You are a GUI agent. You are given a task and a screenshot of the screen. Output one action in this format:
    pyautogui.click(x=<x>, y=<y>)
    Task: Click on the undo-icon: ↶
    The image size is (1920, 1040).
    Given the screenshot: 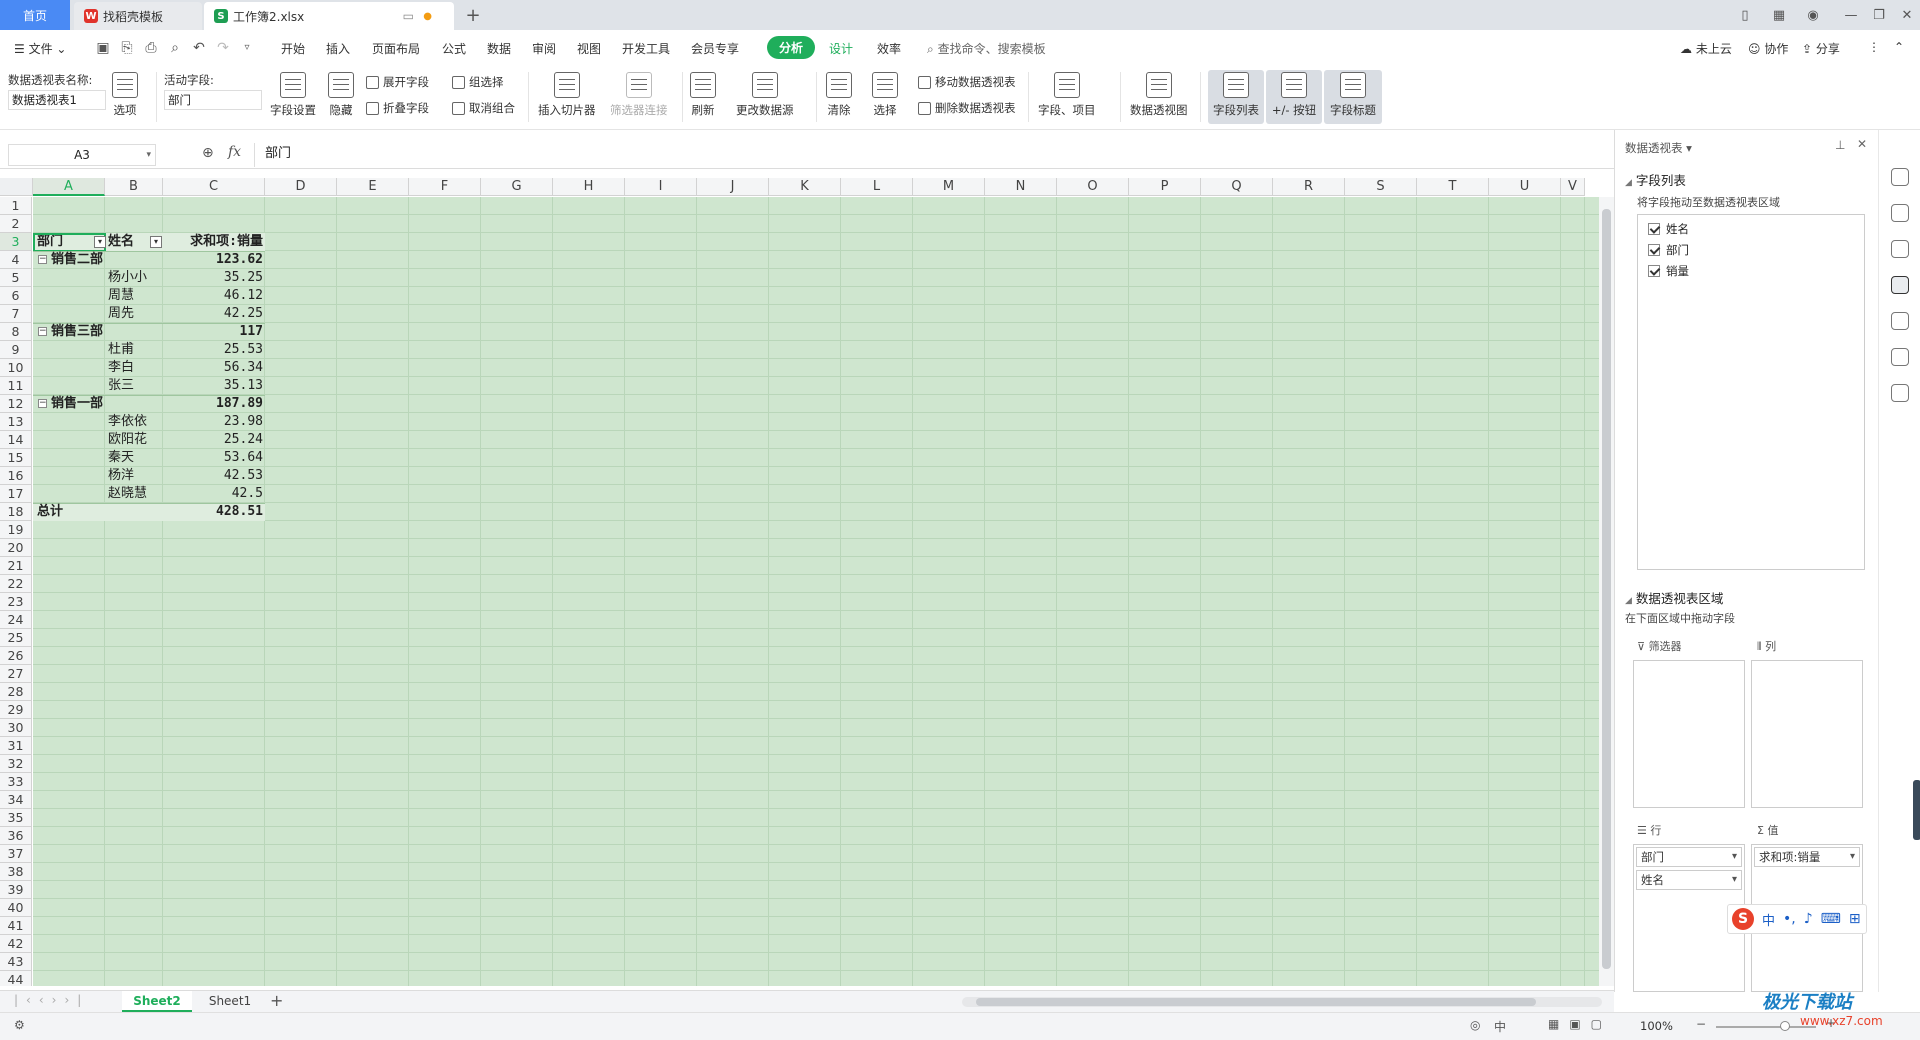 What is the action you would take?
    pyautogui.click(x=199, y=48)
    